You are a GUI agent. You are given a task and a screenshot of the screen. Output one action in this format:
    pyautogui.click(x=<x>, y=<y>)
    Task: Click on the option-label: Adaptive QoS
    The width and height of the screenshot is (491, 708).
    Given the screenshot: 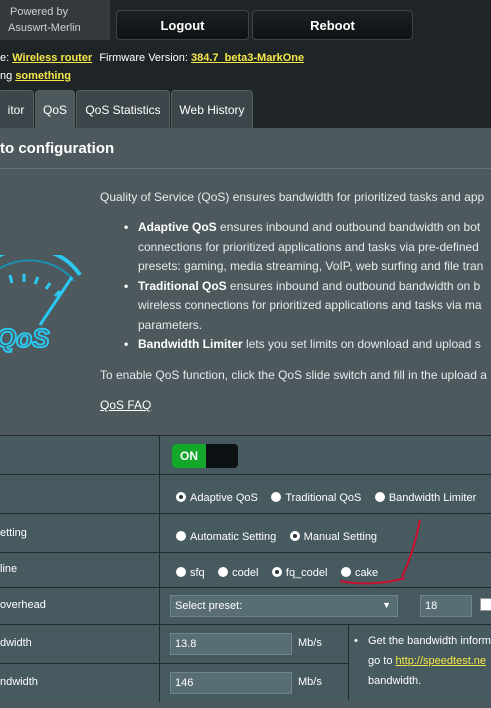 What is the action you would take?
    pyautogui.click(x=224, y=498)
    